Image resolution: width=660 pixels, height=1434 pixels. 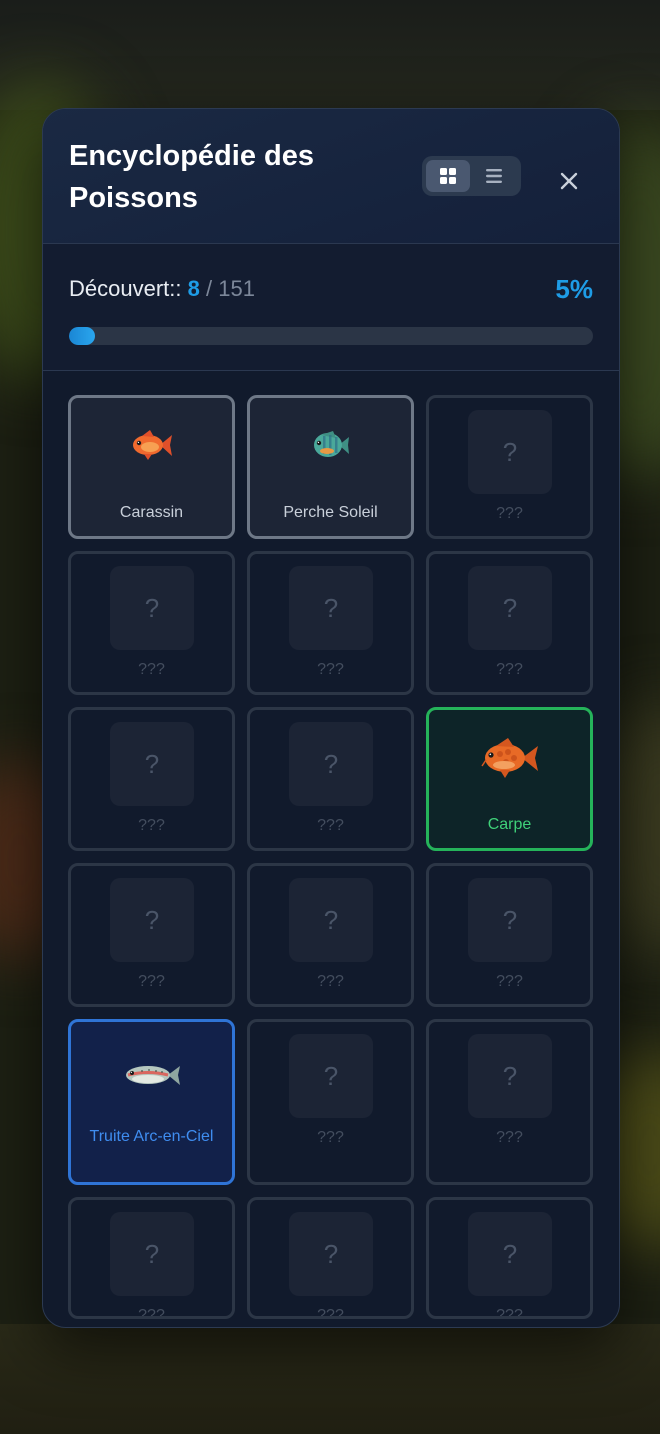 I want to click on grid-icon, so click(x=448, y=176).